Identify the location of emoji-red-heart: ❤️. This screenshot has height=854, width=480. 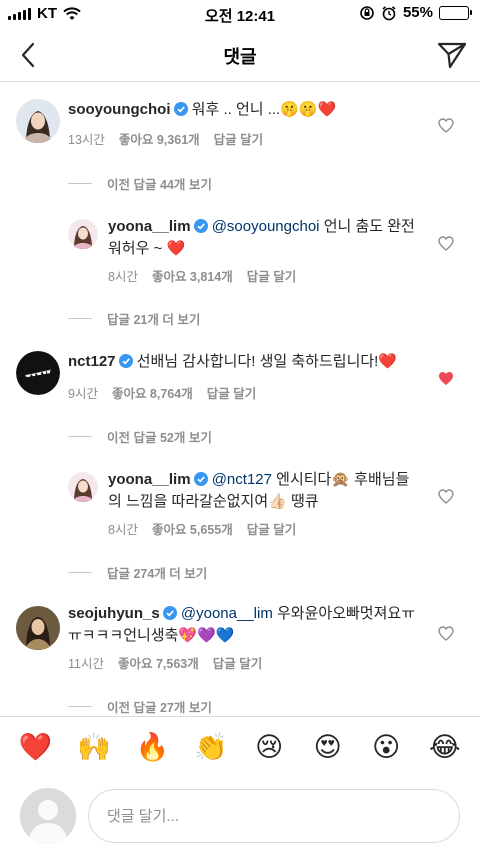
(35, 747).